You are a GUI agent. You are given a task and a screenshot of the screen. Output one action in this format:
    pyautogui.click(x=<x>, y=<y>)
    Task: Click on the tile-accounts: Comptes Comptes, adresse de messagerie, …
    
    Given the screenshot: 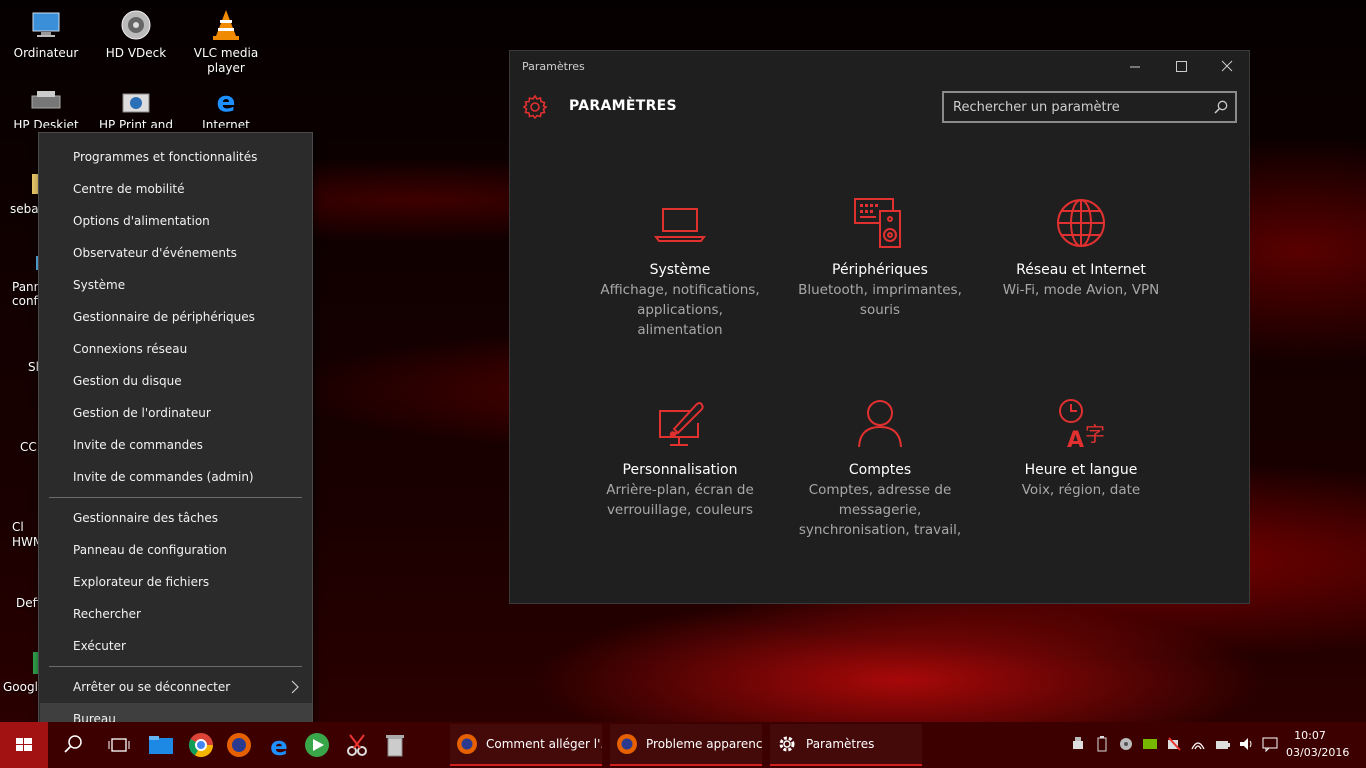 What is the action you would take?
    pyautogui.click(x=880, y=468)
    